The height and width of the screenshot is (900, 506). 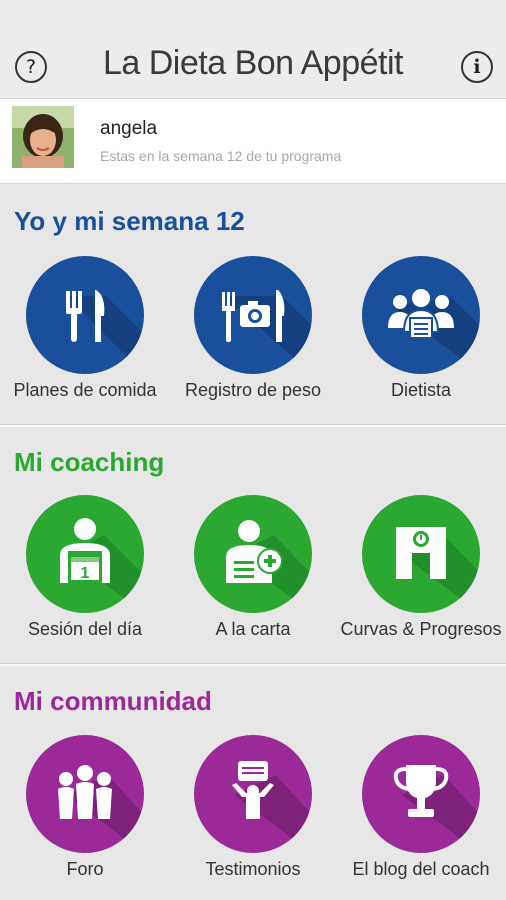 I want to click on section-title-coaching: Mi coaching, so click(x=89, y=462).